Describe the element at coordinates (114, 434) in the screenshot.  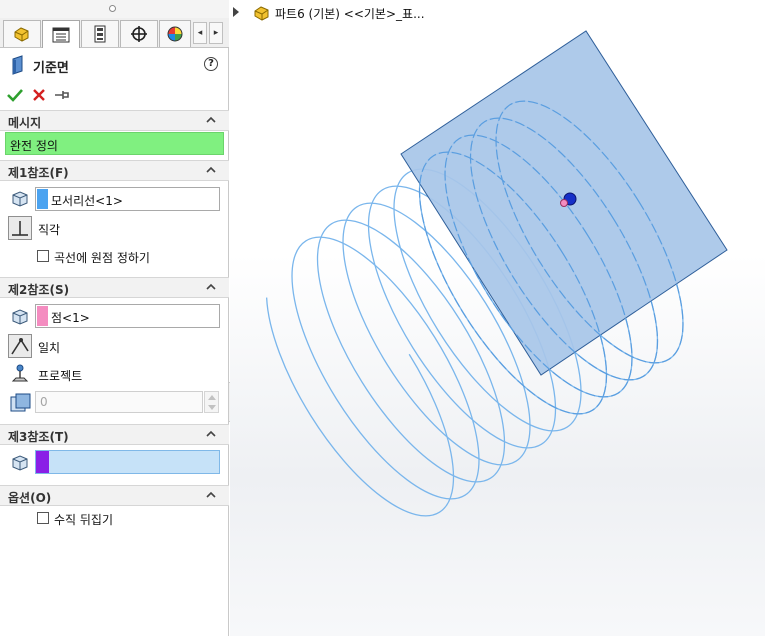
I see `section-header-third-reference: 제3참조(T)` at that location.